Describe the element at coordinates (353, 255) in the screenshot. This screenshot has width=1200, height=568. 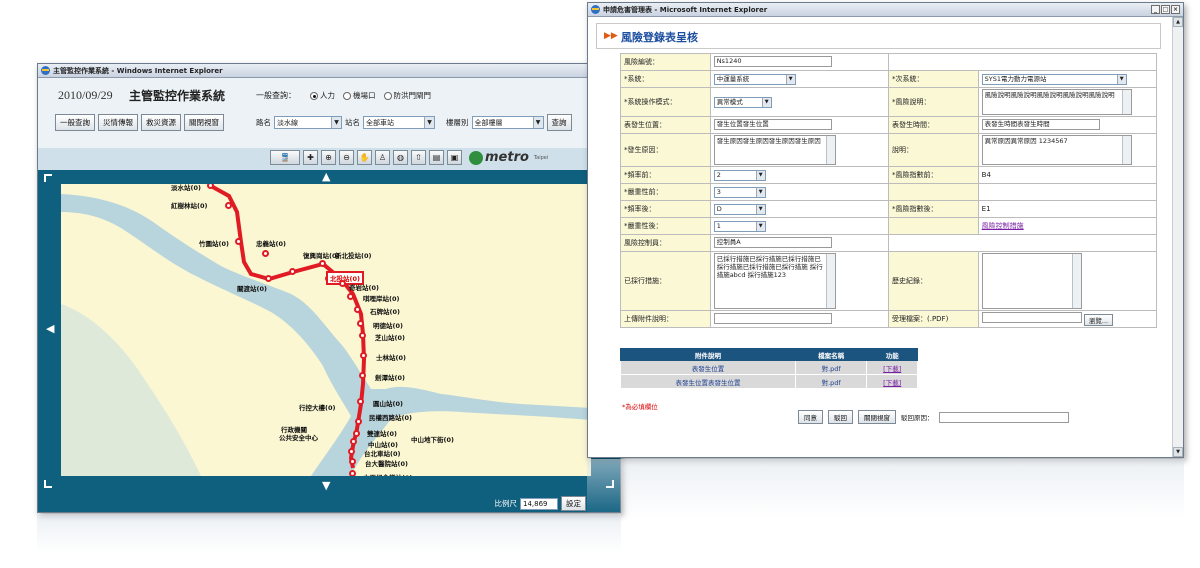
I see `station-label: 新北投站(0)` at that location.